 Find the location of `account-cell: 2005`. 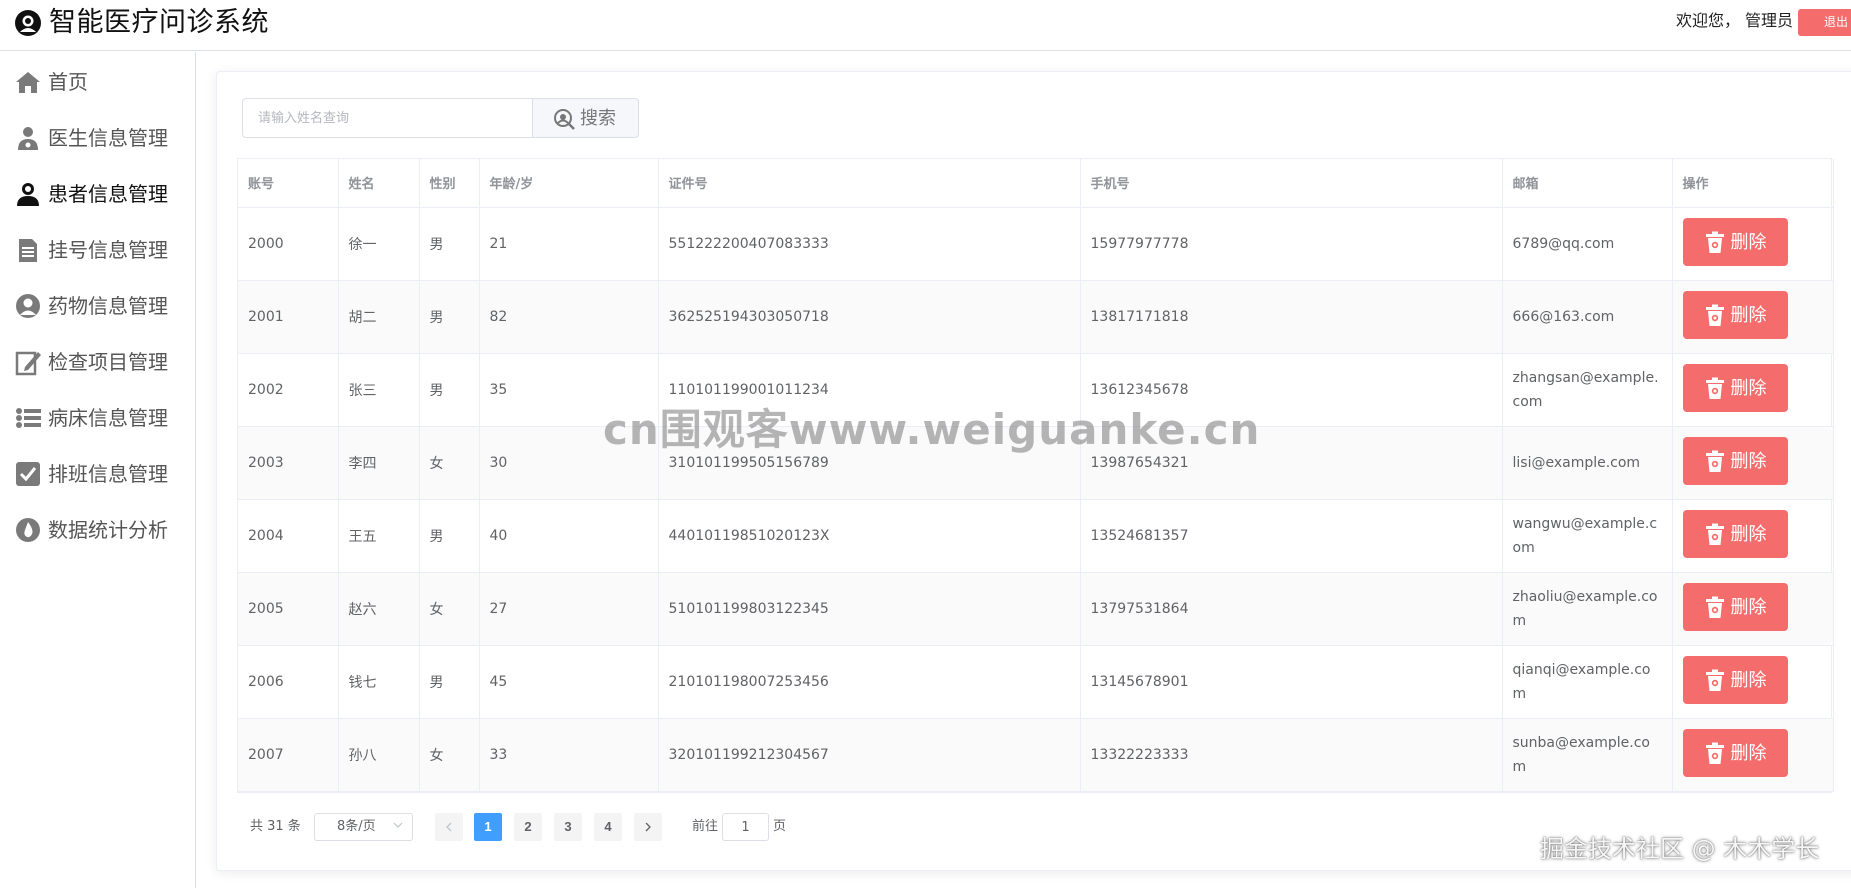

account-cell: 2005 is located at coordinates (288, 609).